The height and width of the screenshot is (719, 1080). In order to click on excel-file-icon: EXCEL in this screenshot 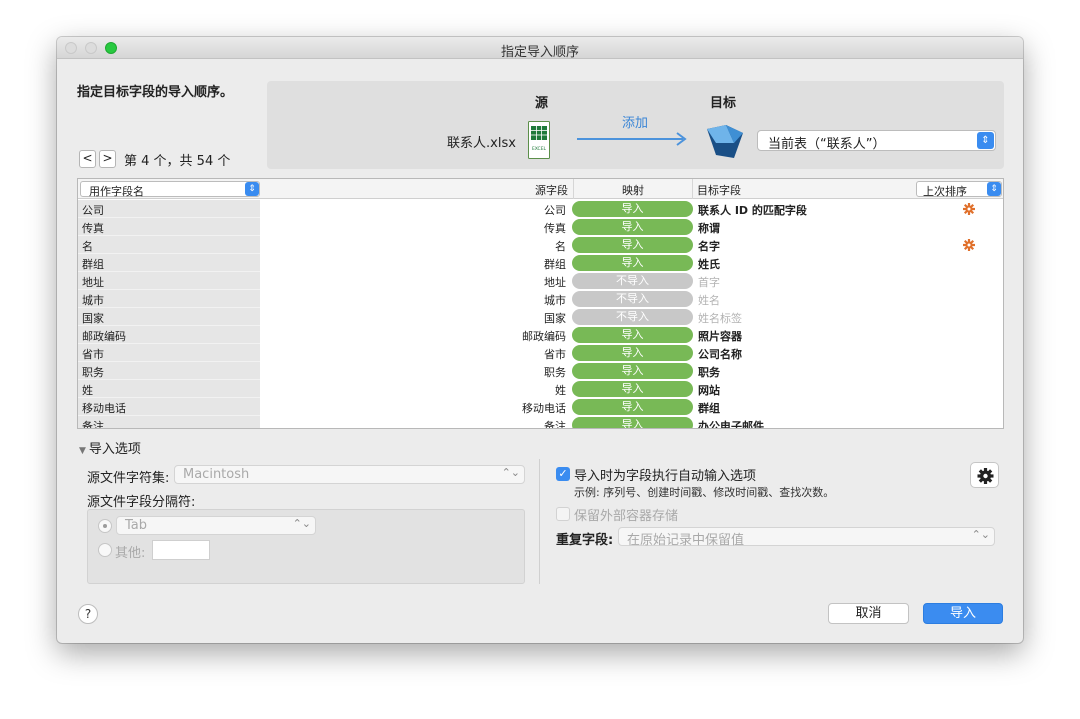, I will do `click(539, 140)`.